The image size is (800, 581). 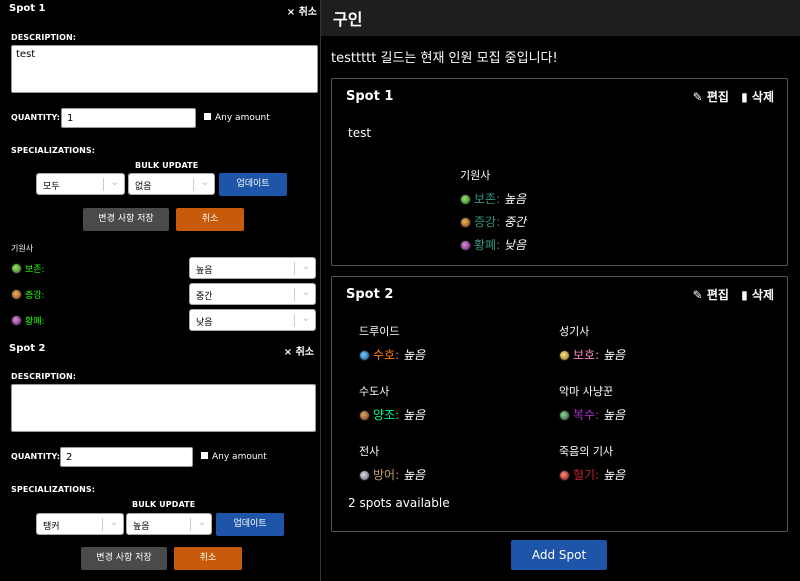 I want to click on spot1-card-title: Spot 1, so click(x=370, y=96).